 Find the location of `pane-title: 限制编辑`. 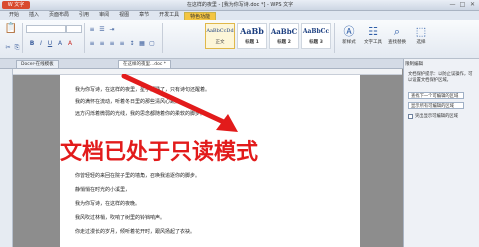

pane-title: 限制编辑 is located at coordinates (414, 64).